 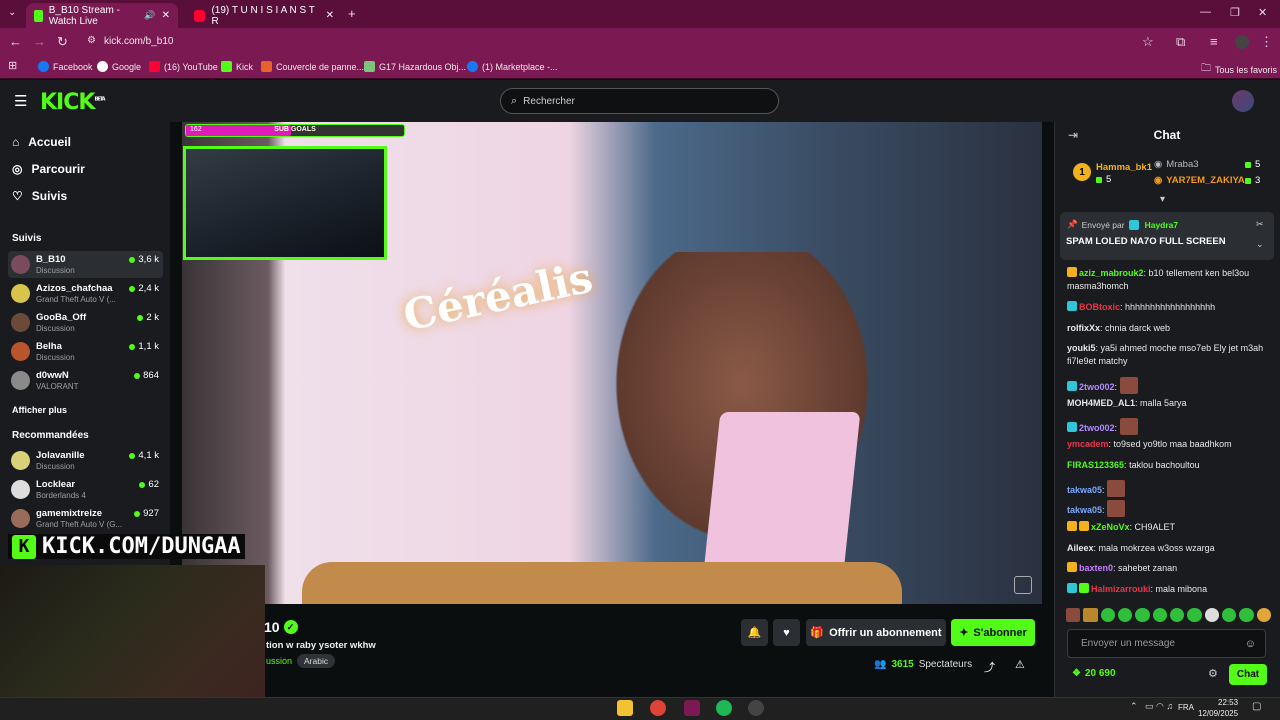 I want to click on system-clock: 22:53 12/09/2025, so click(x=1218, y=708).